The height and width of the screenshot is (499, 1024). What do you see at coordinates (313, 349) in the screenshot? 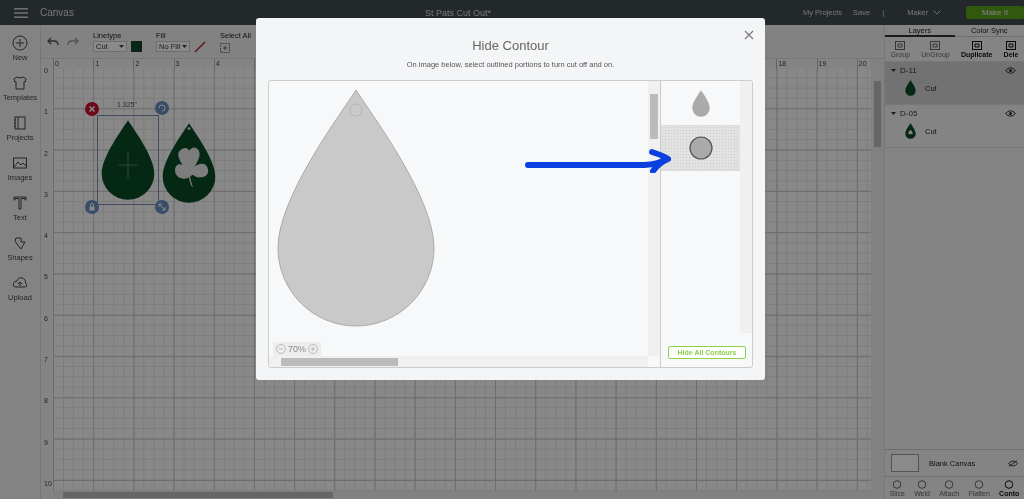
I see `zoom-in-icon` at bounding box center [313, 349].